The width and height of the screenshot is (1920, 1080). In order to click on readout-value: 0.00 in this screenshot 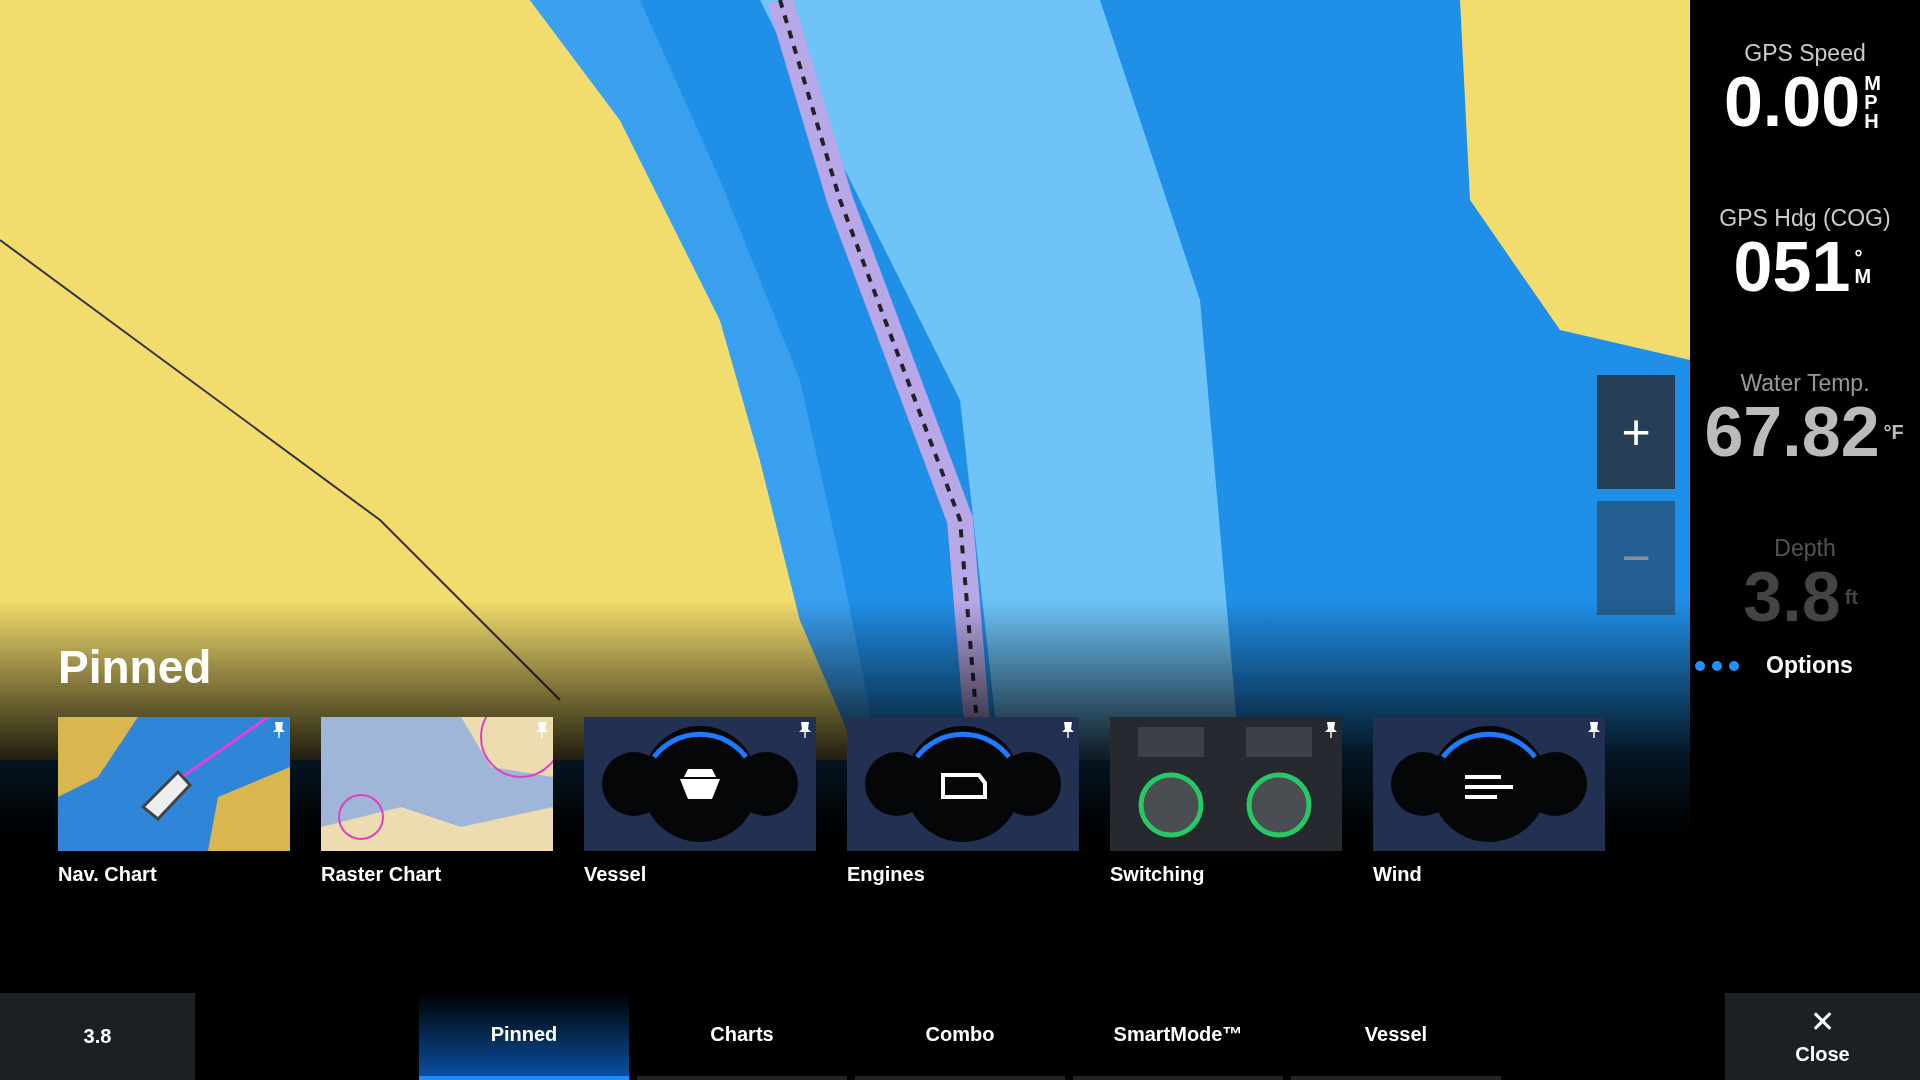, I will do `click(1792, 102)`.